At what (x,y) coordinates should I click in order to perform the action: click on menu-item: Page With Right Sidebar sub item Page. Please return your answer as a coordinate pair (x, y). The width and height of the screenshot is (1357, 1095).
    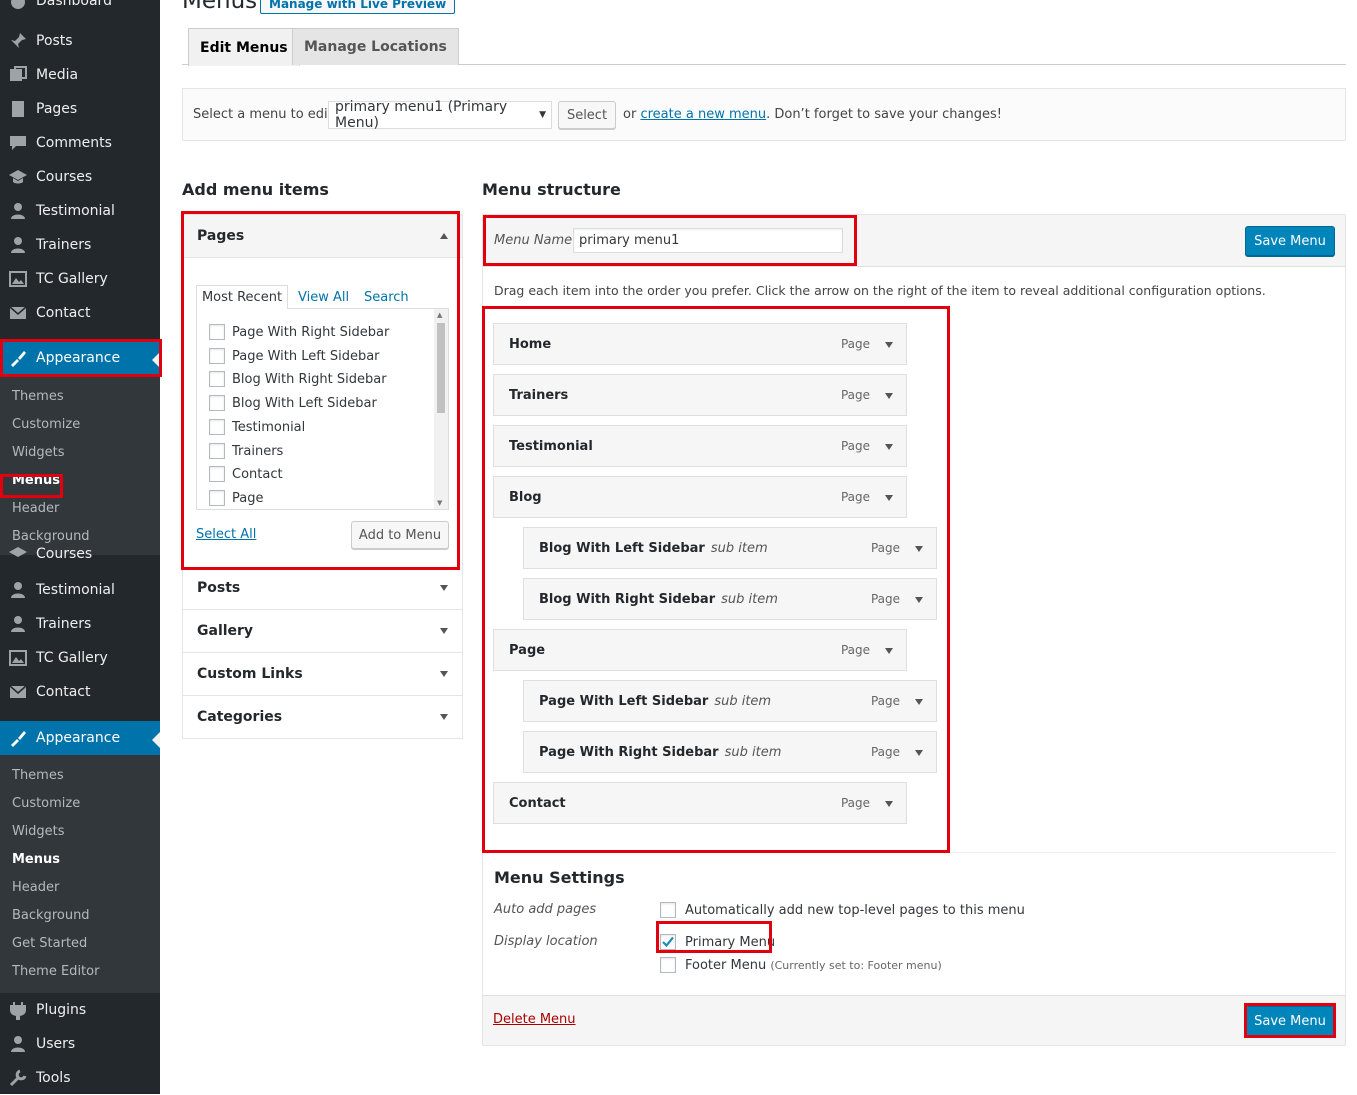
    Looking at the image, I should click on (730, 752).